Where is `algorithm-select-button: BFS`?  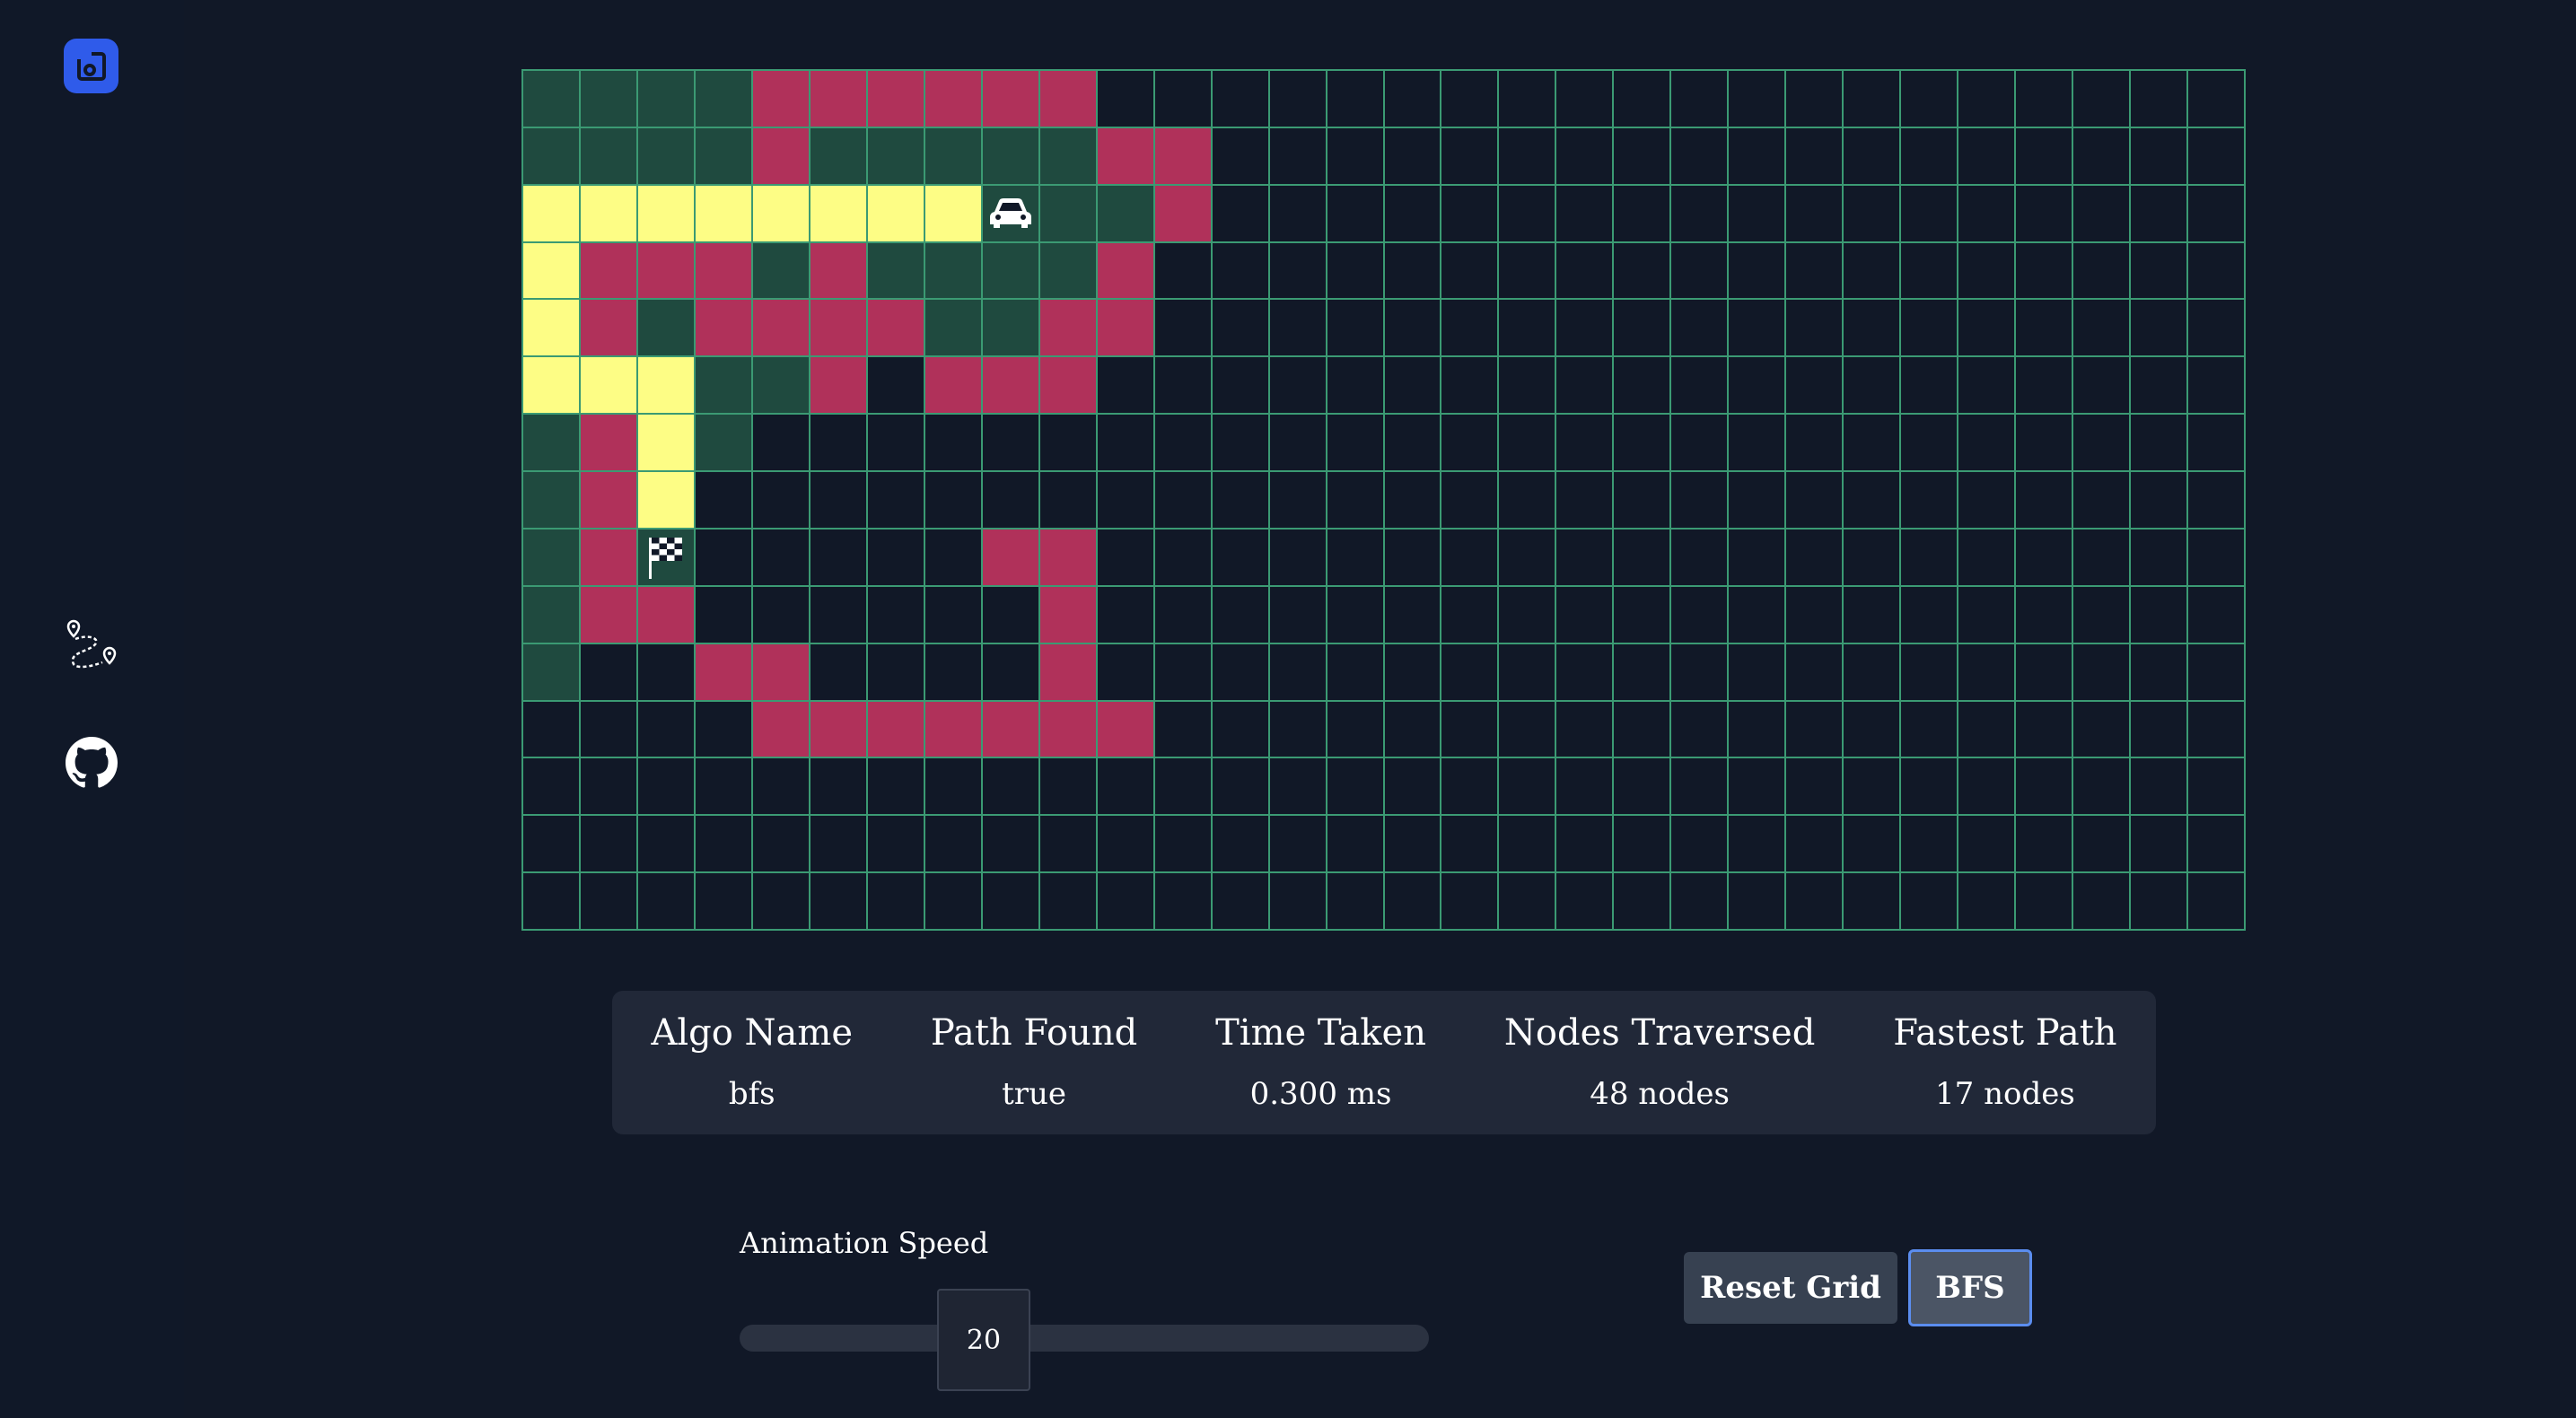 algorithm-select-button: BFS is located at coordinates (1970, 1287).